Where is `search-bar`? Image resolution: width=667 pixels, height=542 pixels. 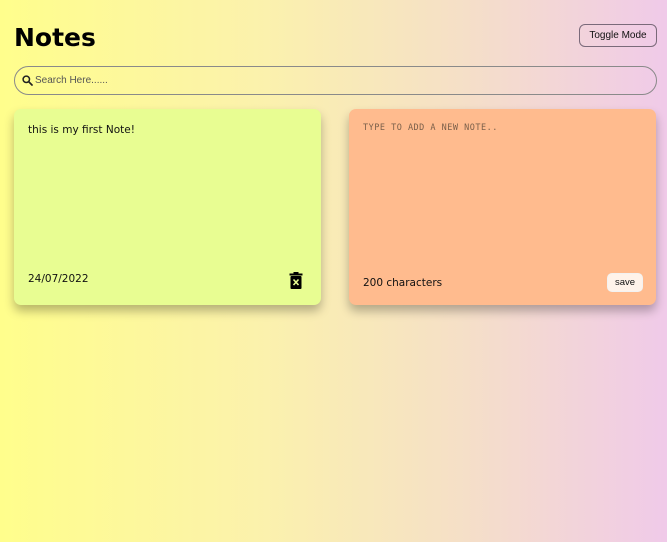
search-bar is located at coordinates (335, 80).